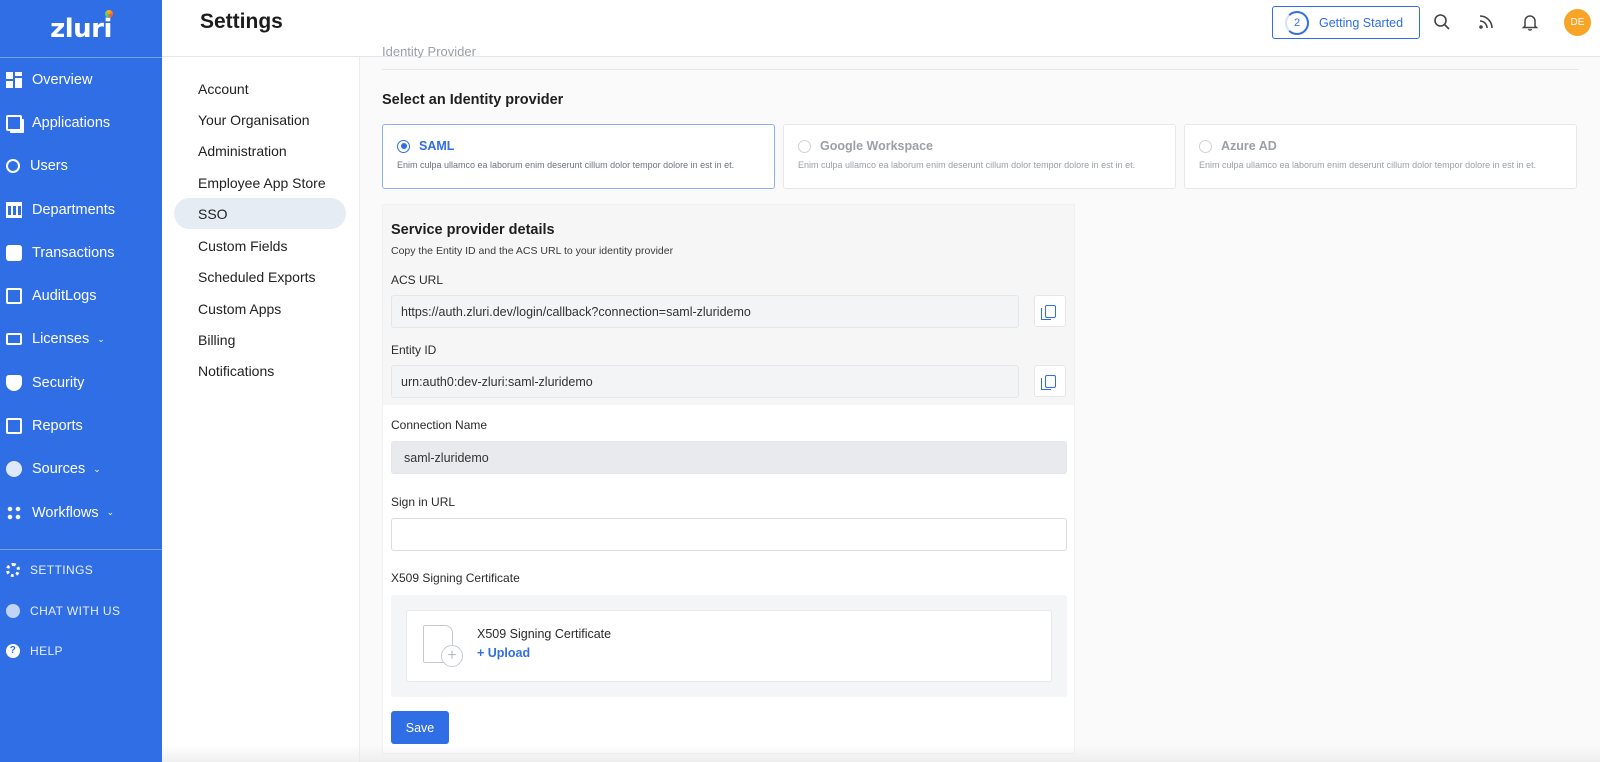  I want to click on idp-name: Azure AD, so click(1249, 146).